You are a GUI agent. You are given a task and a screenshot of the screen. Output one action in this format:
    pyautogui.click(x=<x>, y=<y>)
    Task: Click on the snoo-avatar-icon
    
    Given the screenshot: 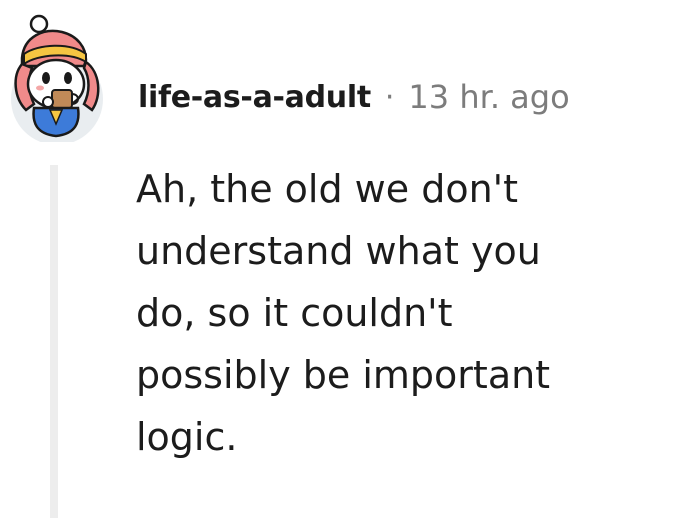 What is the action you would take?
    pyautogui.click(x=57, y=79)
    